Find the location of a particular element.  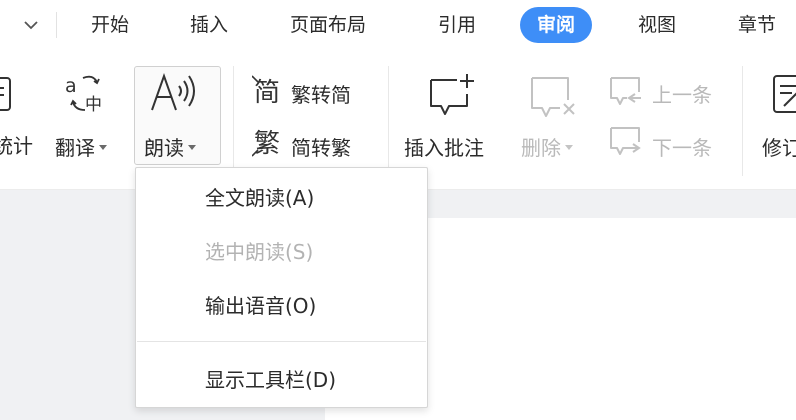

delete-comment-icon is located at coordinates (556, 98).